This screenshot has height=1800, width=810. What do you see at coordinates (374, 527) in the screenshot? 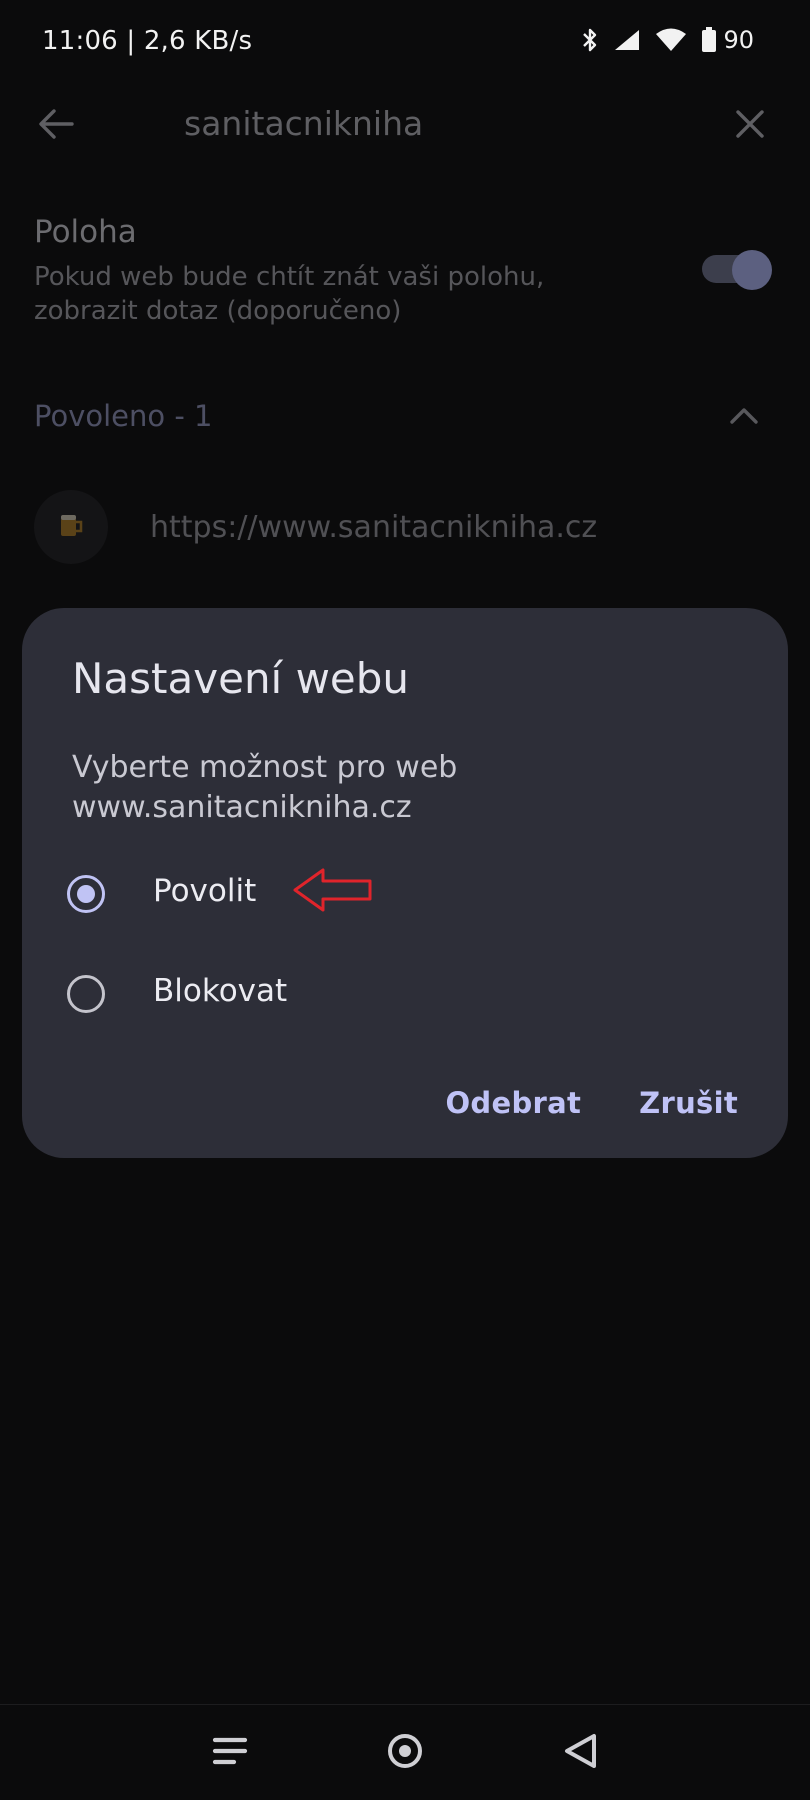
I see `site-url: https://www.sanitacnikniha.cz` at bounding box center [374, 527].